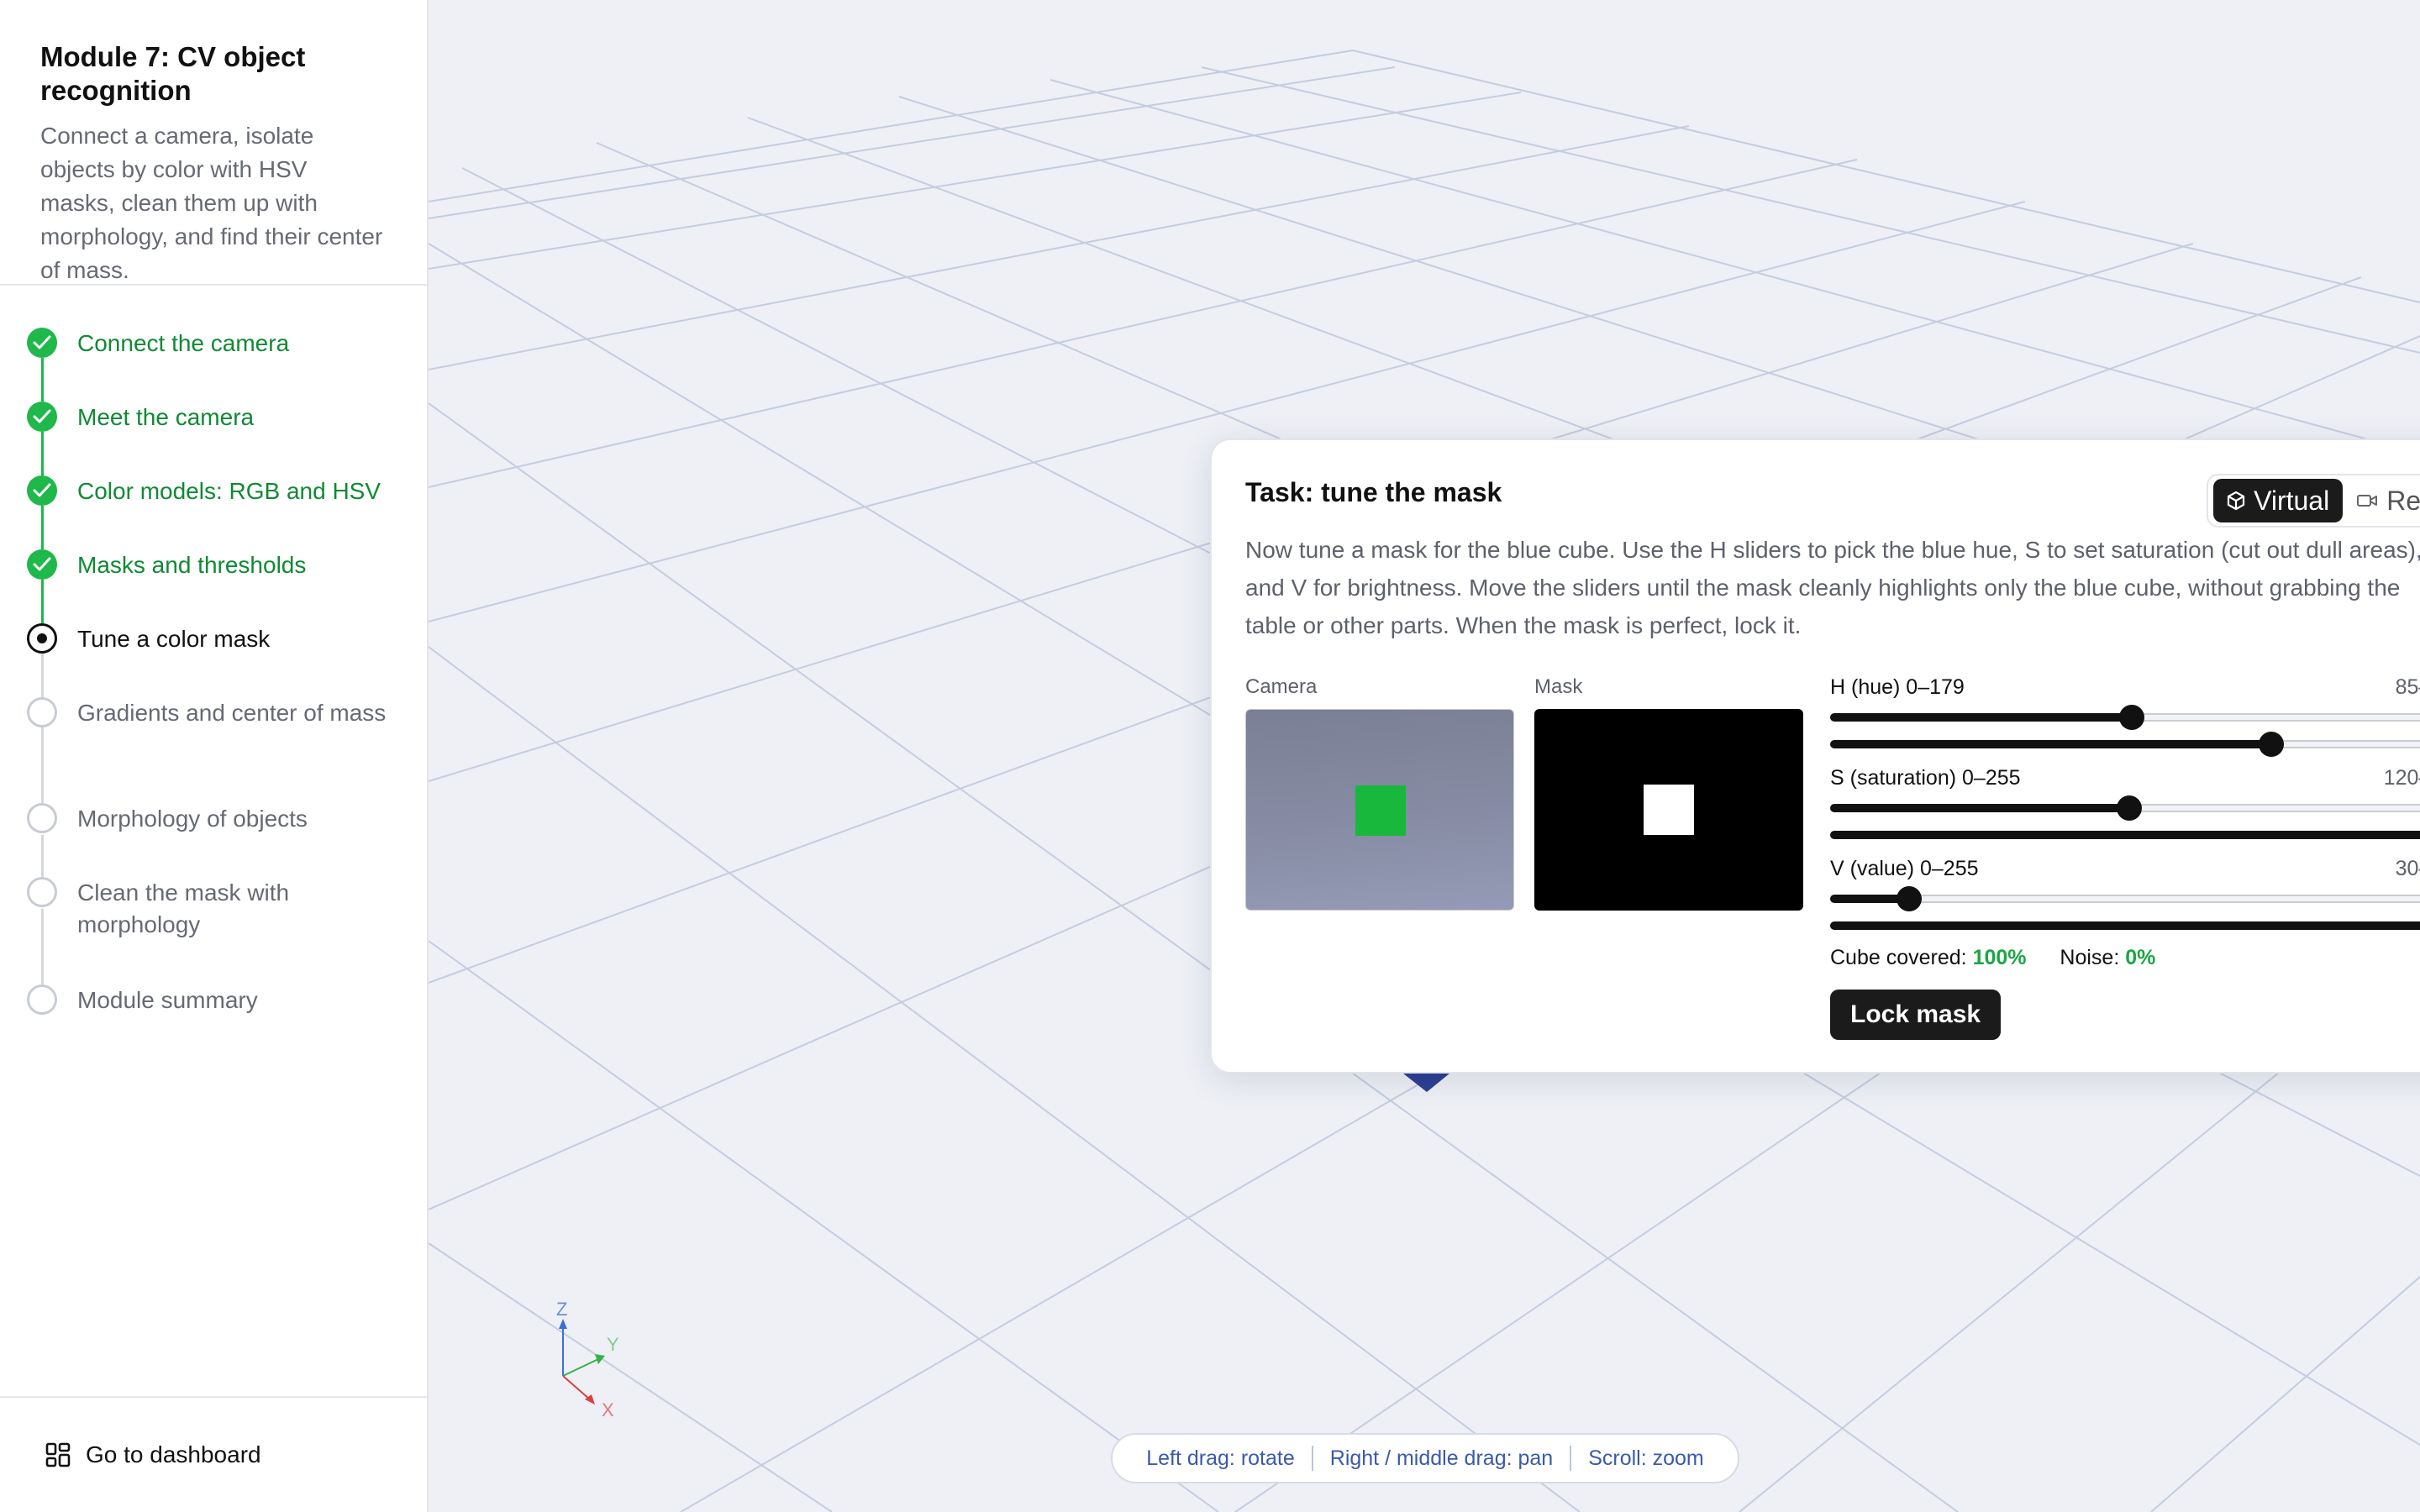 This screenshot has height=1512, width=2420. I want to click on virtual-mode-button: Virtual, so click(2278, 500).